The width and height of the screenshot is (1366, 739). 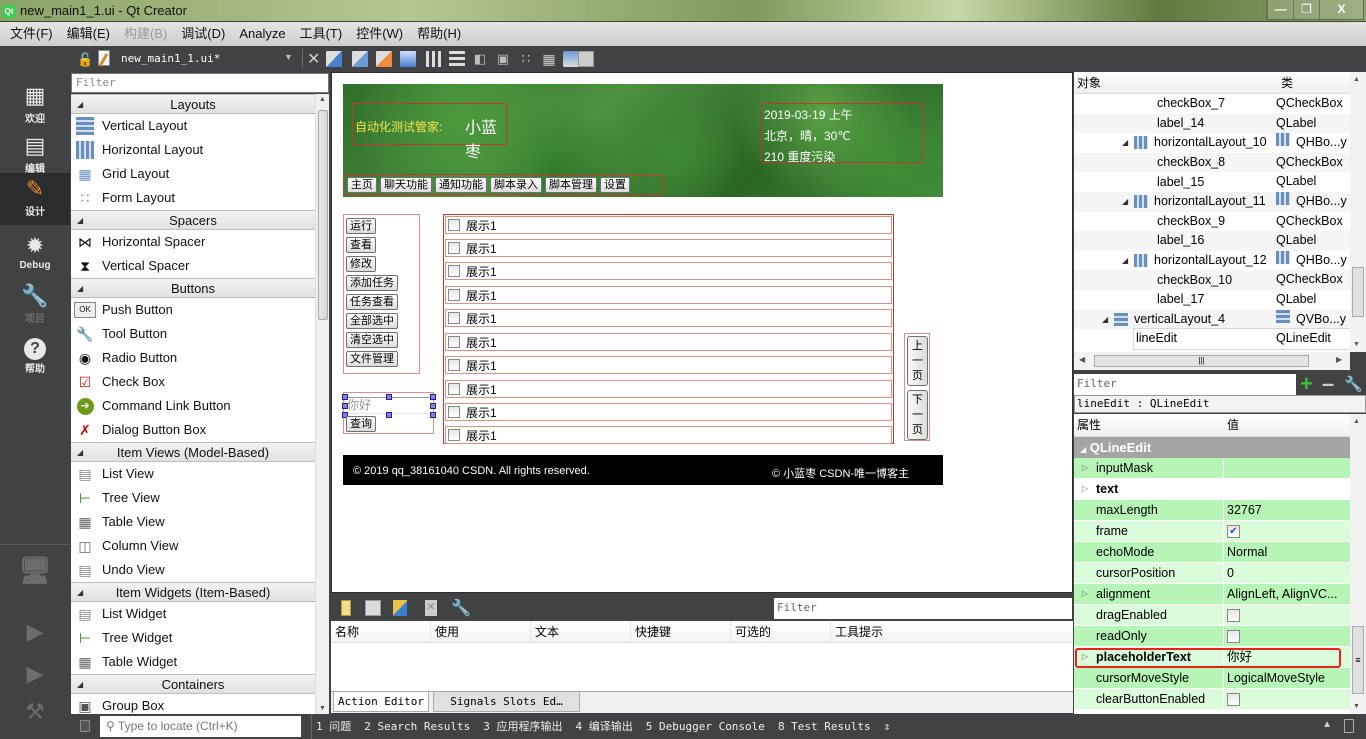 I want to click on column-value: 值, so click(x=1231, y=425).